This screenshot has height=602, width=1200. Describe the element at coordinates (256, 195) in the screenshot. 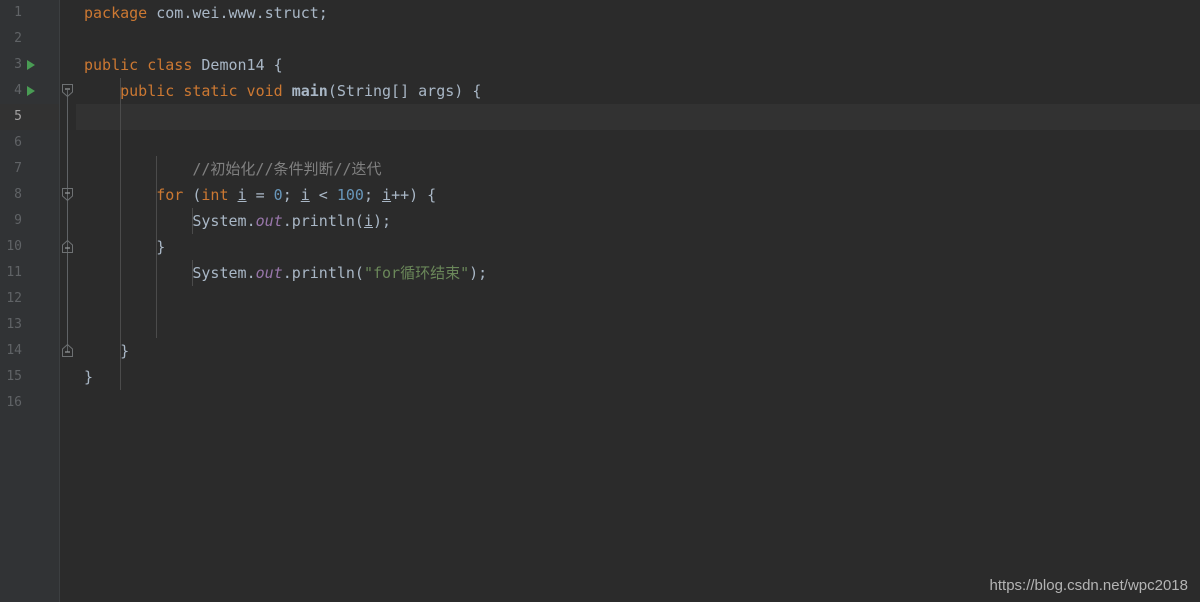

I see `code-line-content: for (int i = 0; i < 100; i++) {` at that location.